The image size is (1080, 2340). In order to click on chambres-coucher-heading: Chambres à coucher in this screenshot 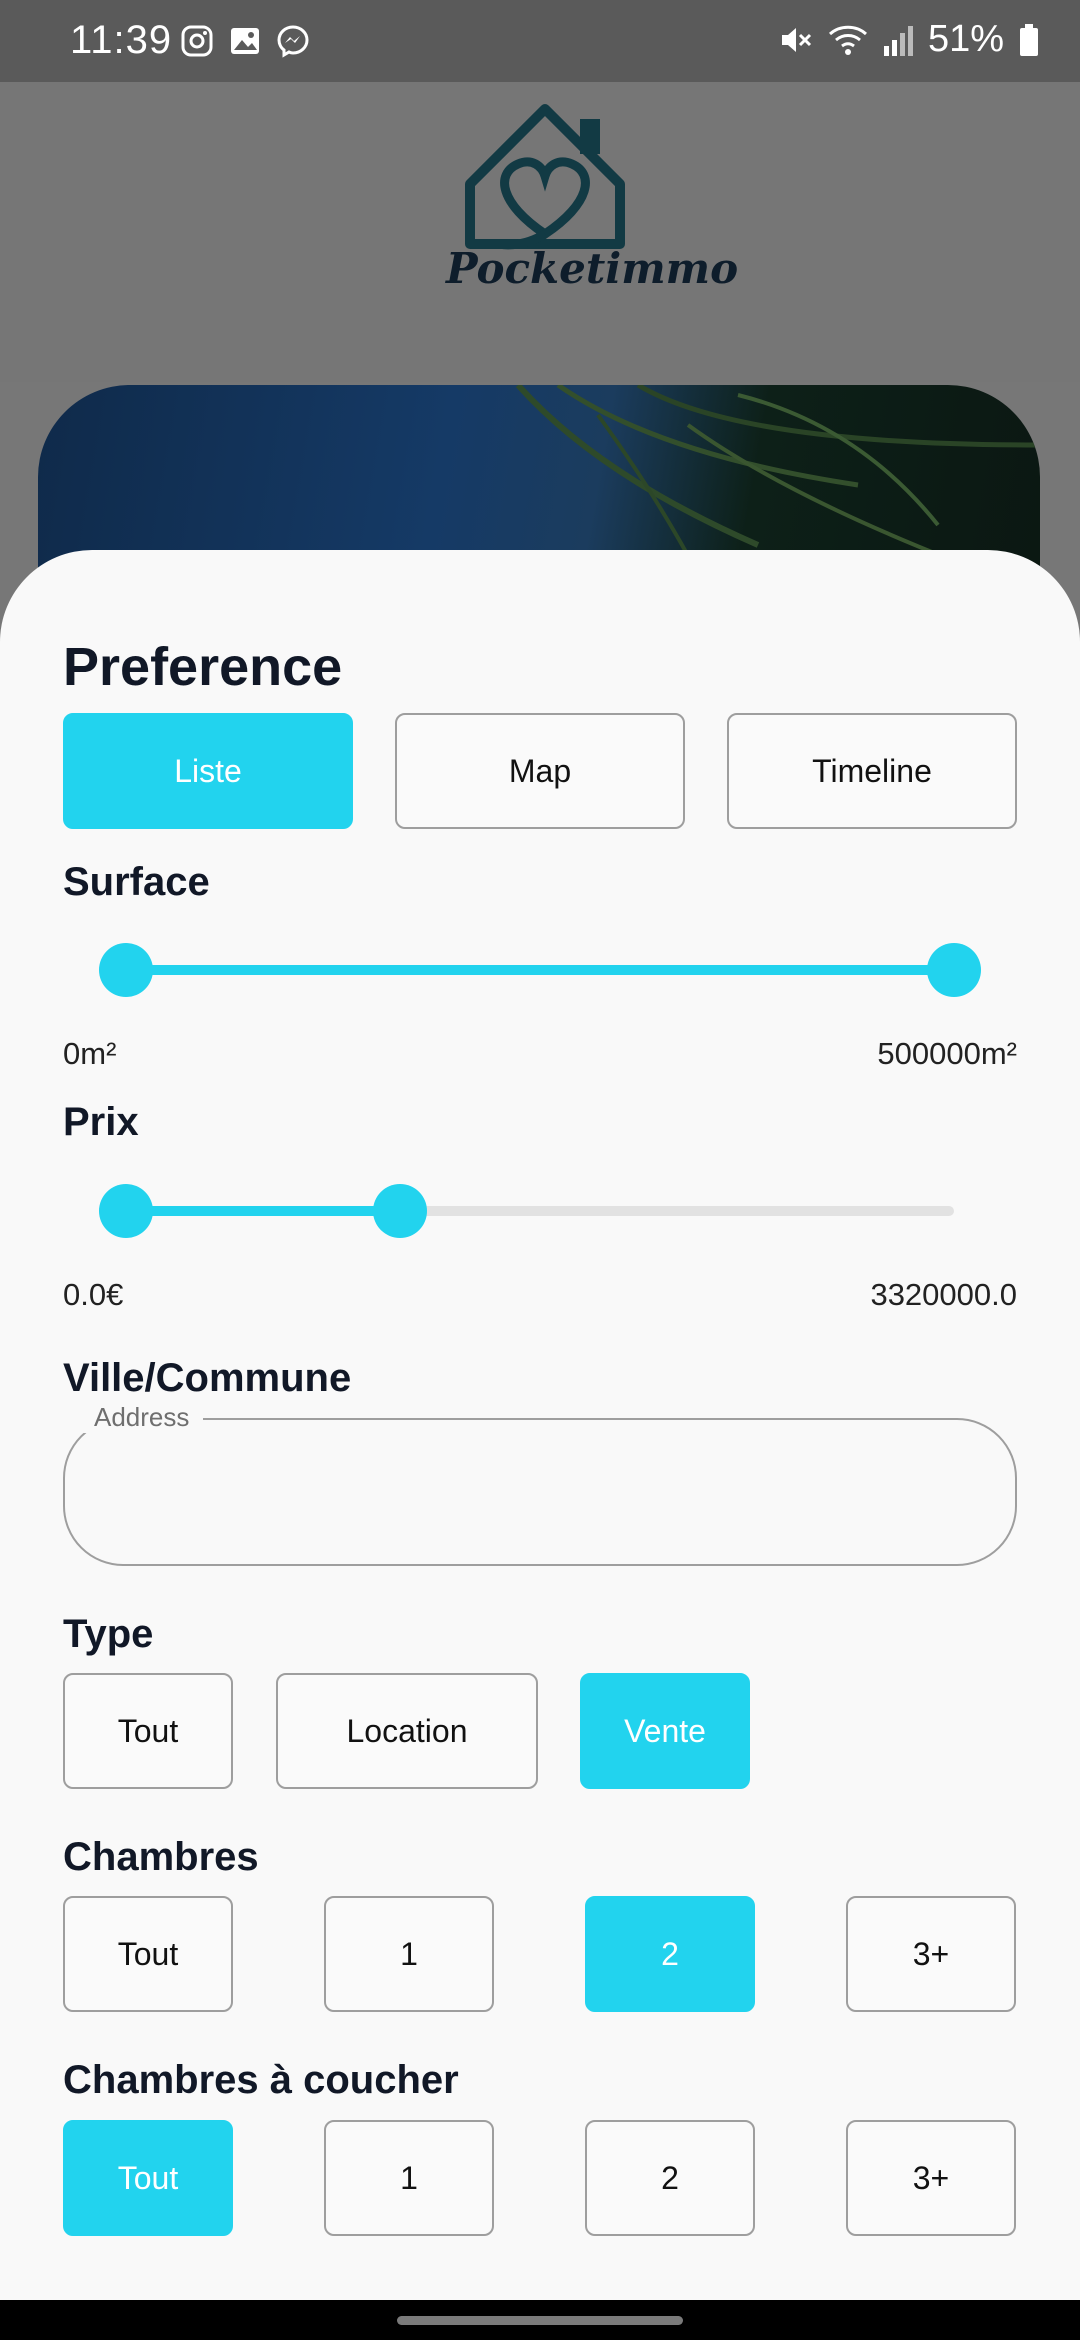, I will do `click(261, 2080)`.